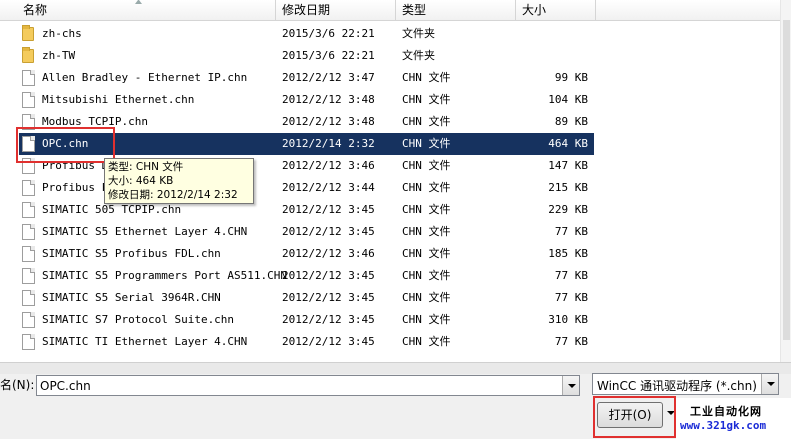  What do you see at coordinates (164, 275) in the screenshot?
I see `file-name: SIMATIC S5 Programmers Port AS511.CHN` at bounding box center [164, 275].